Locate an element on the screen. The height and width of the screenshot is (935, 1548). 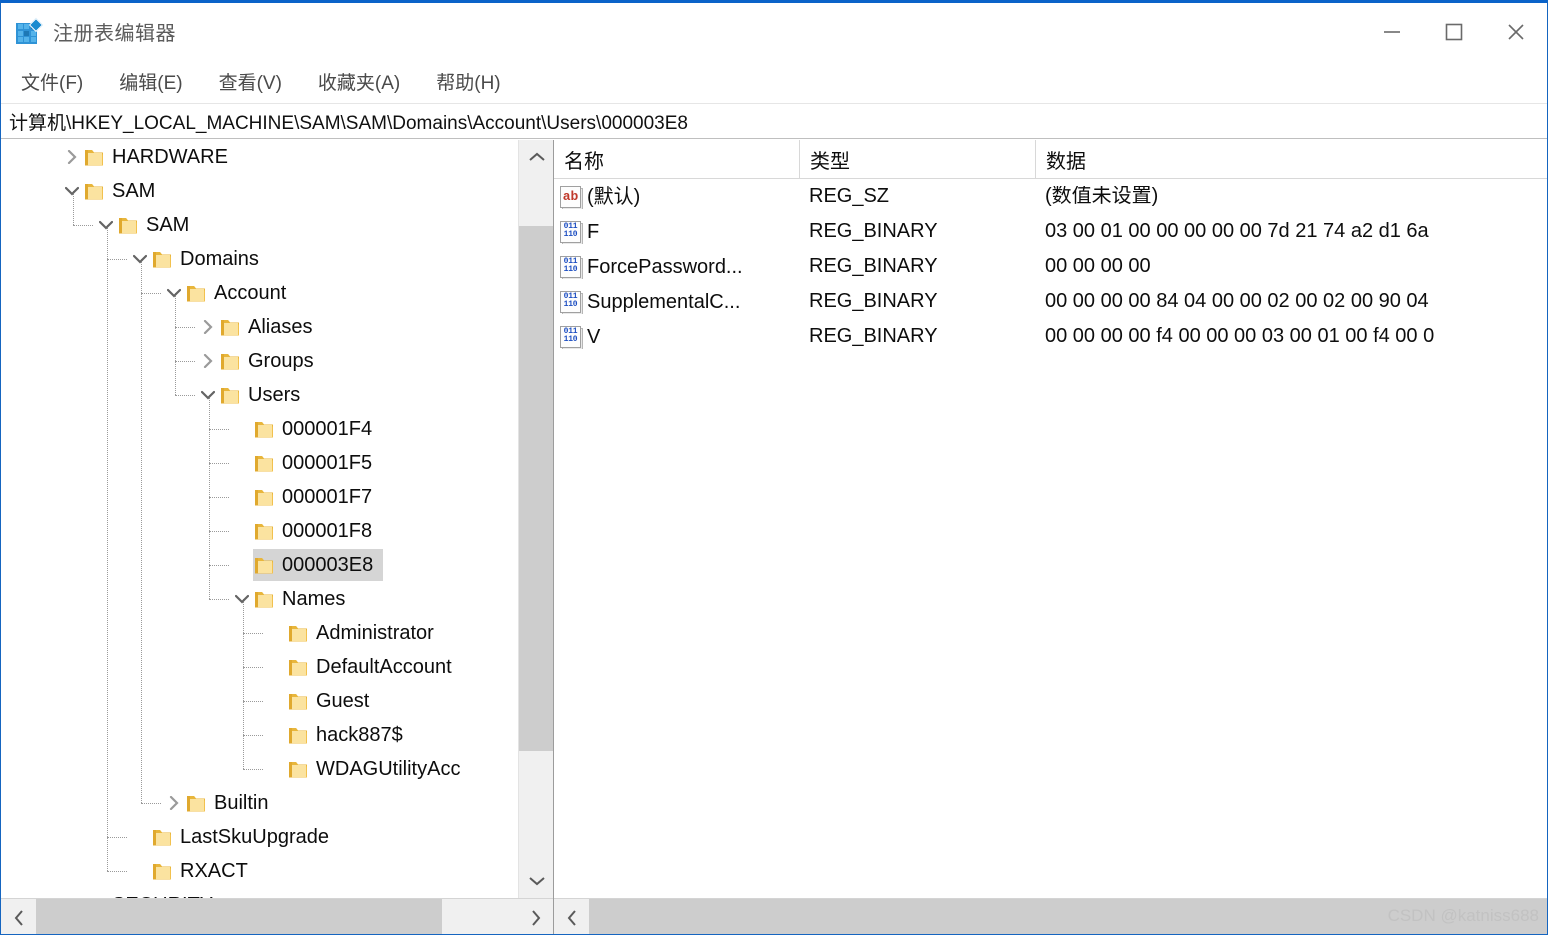
tree-node: Domains is located at coordinates (260, 259).